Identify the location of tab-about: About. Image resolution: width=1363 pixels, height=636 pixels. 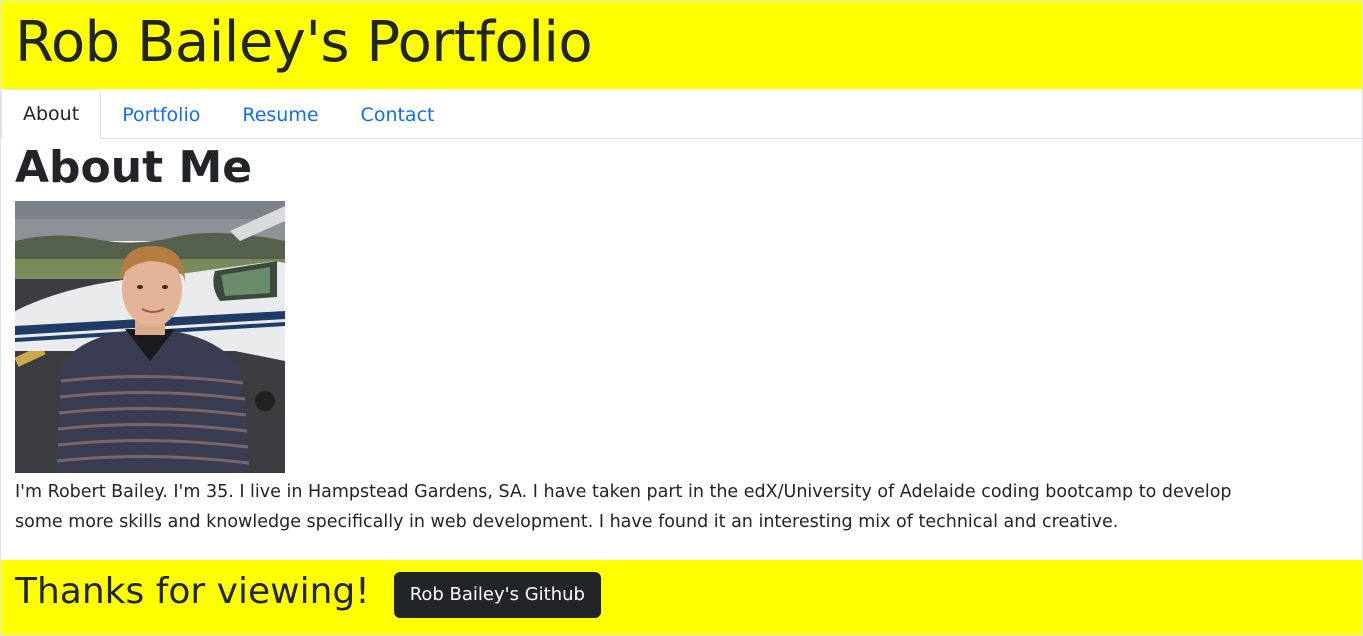
(51, 114).